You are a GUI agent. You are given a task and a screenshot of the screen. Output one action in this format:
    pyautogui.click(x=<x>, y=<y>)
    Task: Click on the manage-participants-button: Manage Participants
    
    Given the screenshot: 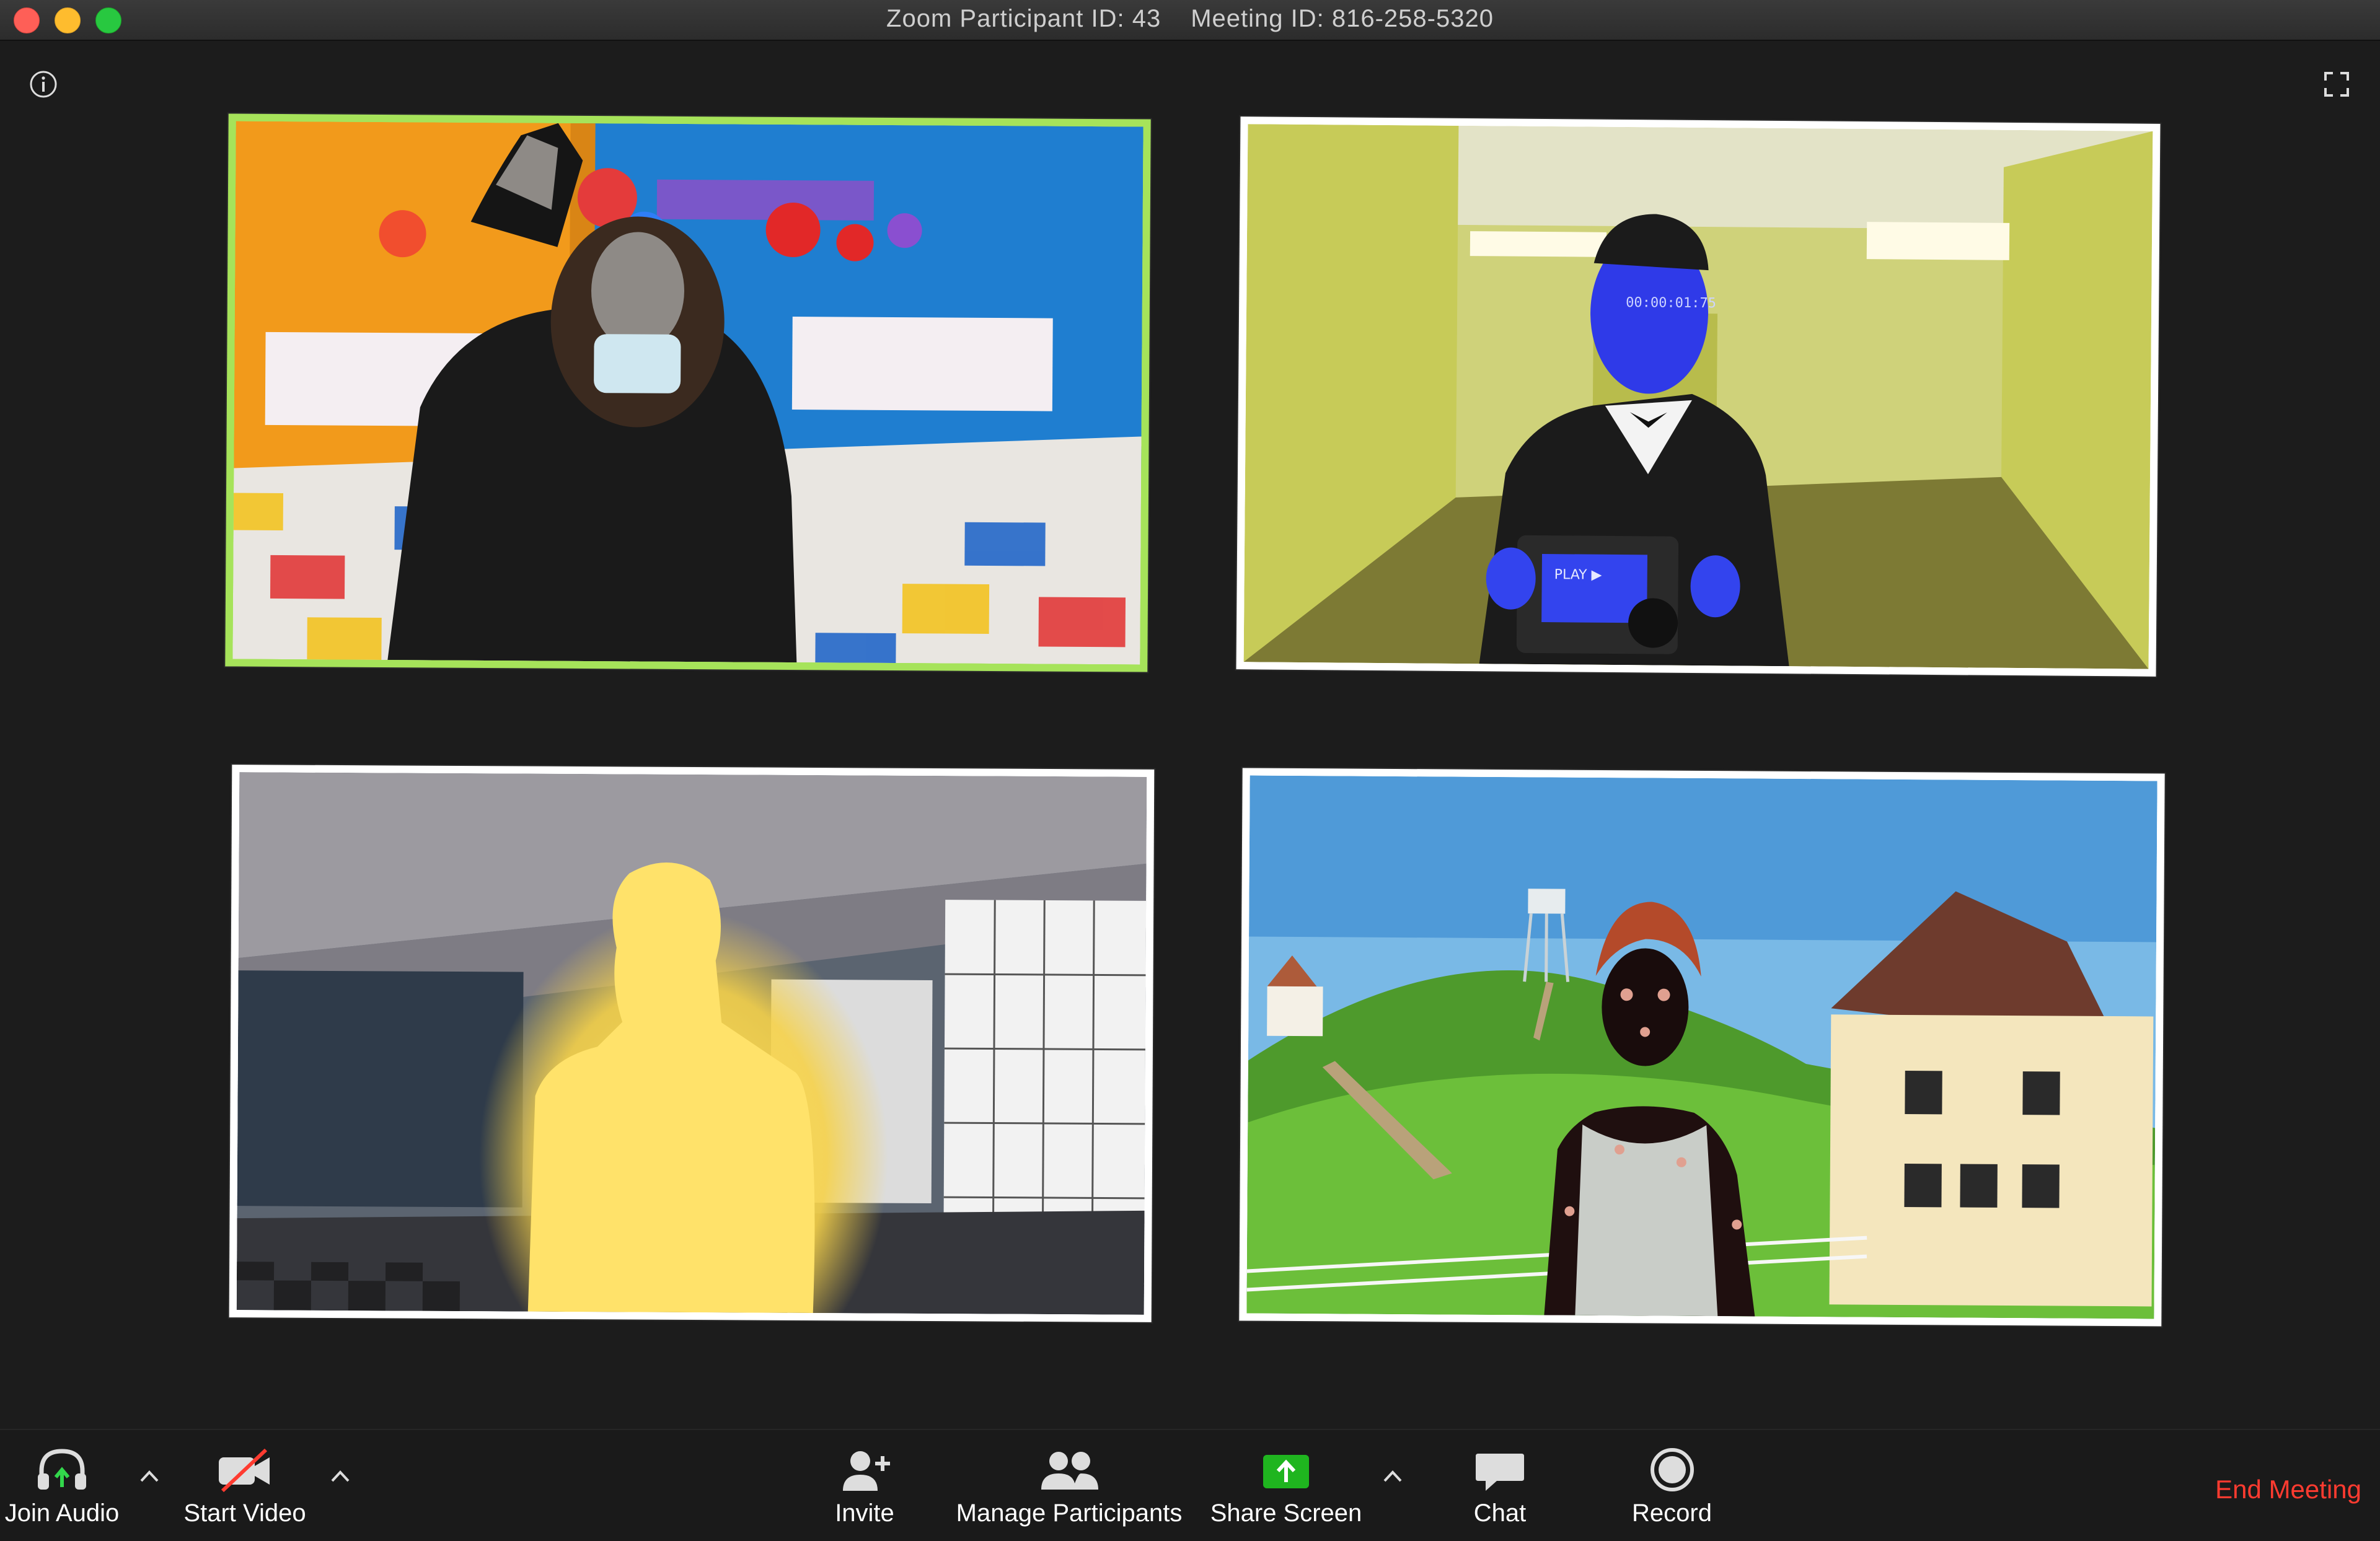 What is the action you would take?
    pyautogui.click(x=1069, y=1484)
    